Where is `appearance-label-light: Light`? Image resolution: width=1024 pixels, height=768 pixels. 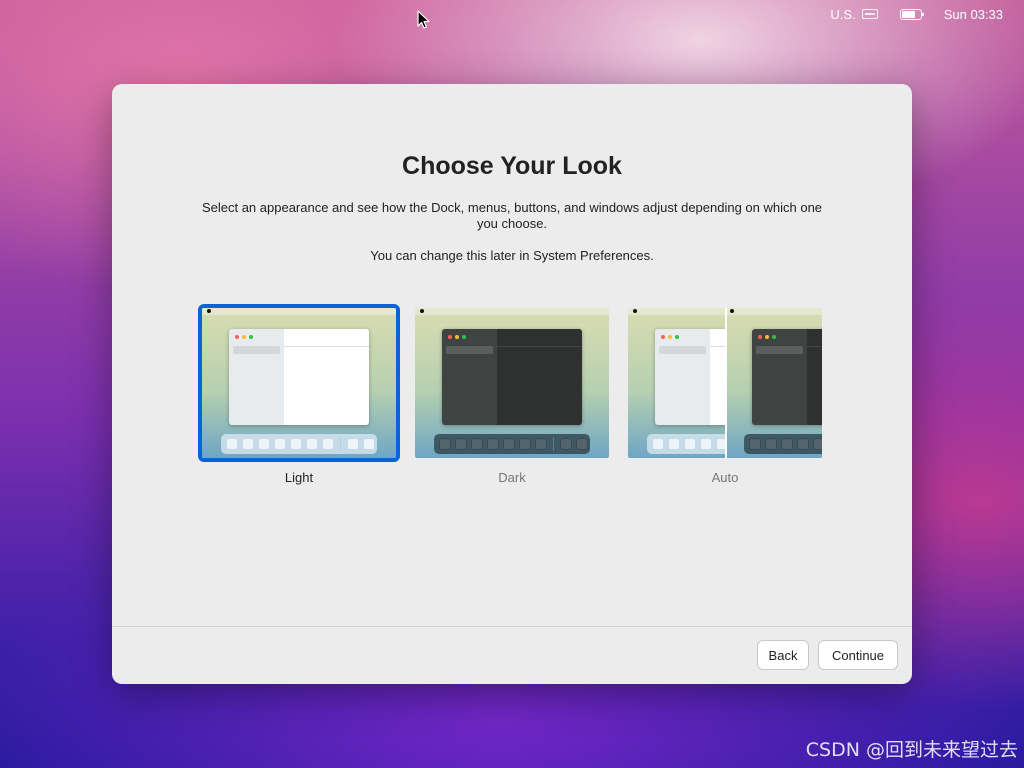 appearance-label-light: Light is located at coordinates (299, 477).